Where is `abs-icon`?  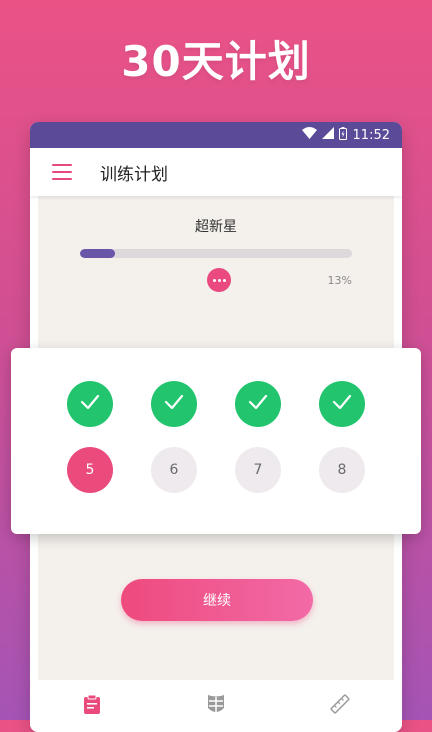
abs-icon is located at coordinates (216, 706).